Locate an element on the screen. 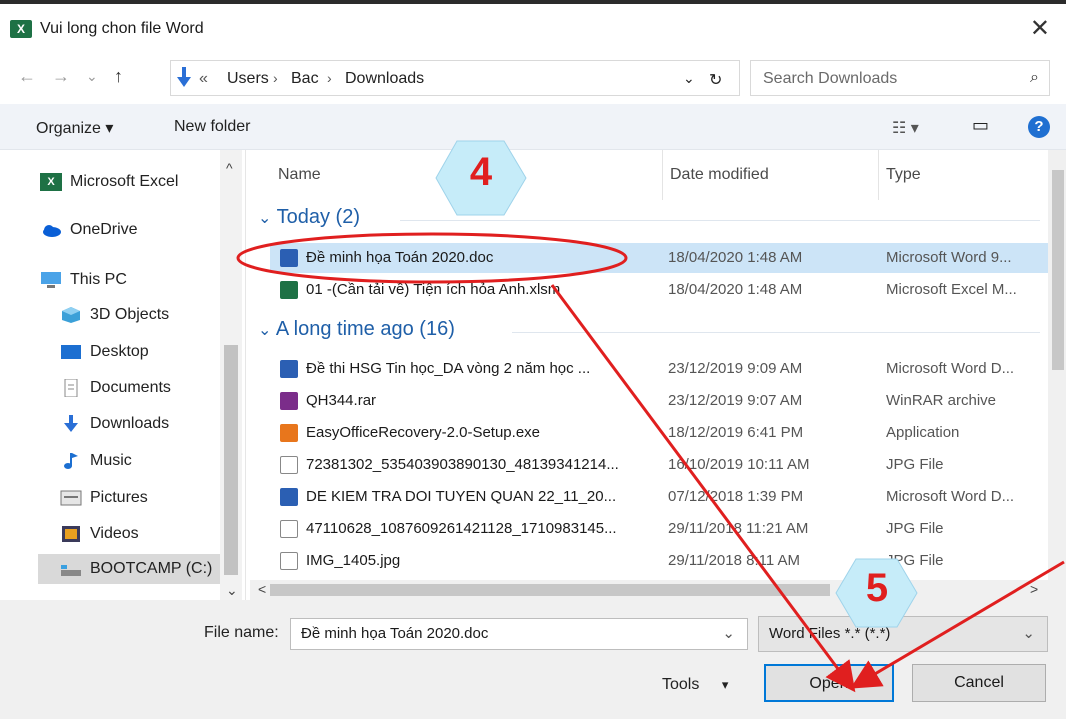 The height and width of the screenshot is (719, 1066). column-header-name: Name is located at coordinates (299, 175).